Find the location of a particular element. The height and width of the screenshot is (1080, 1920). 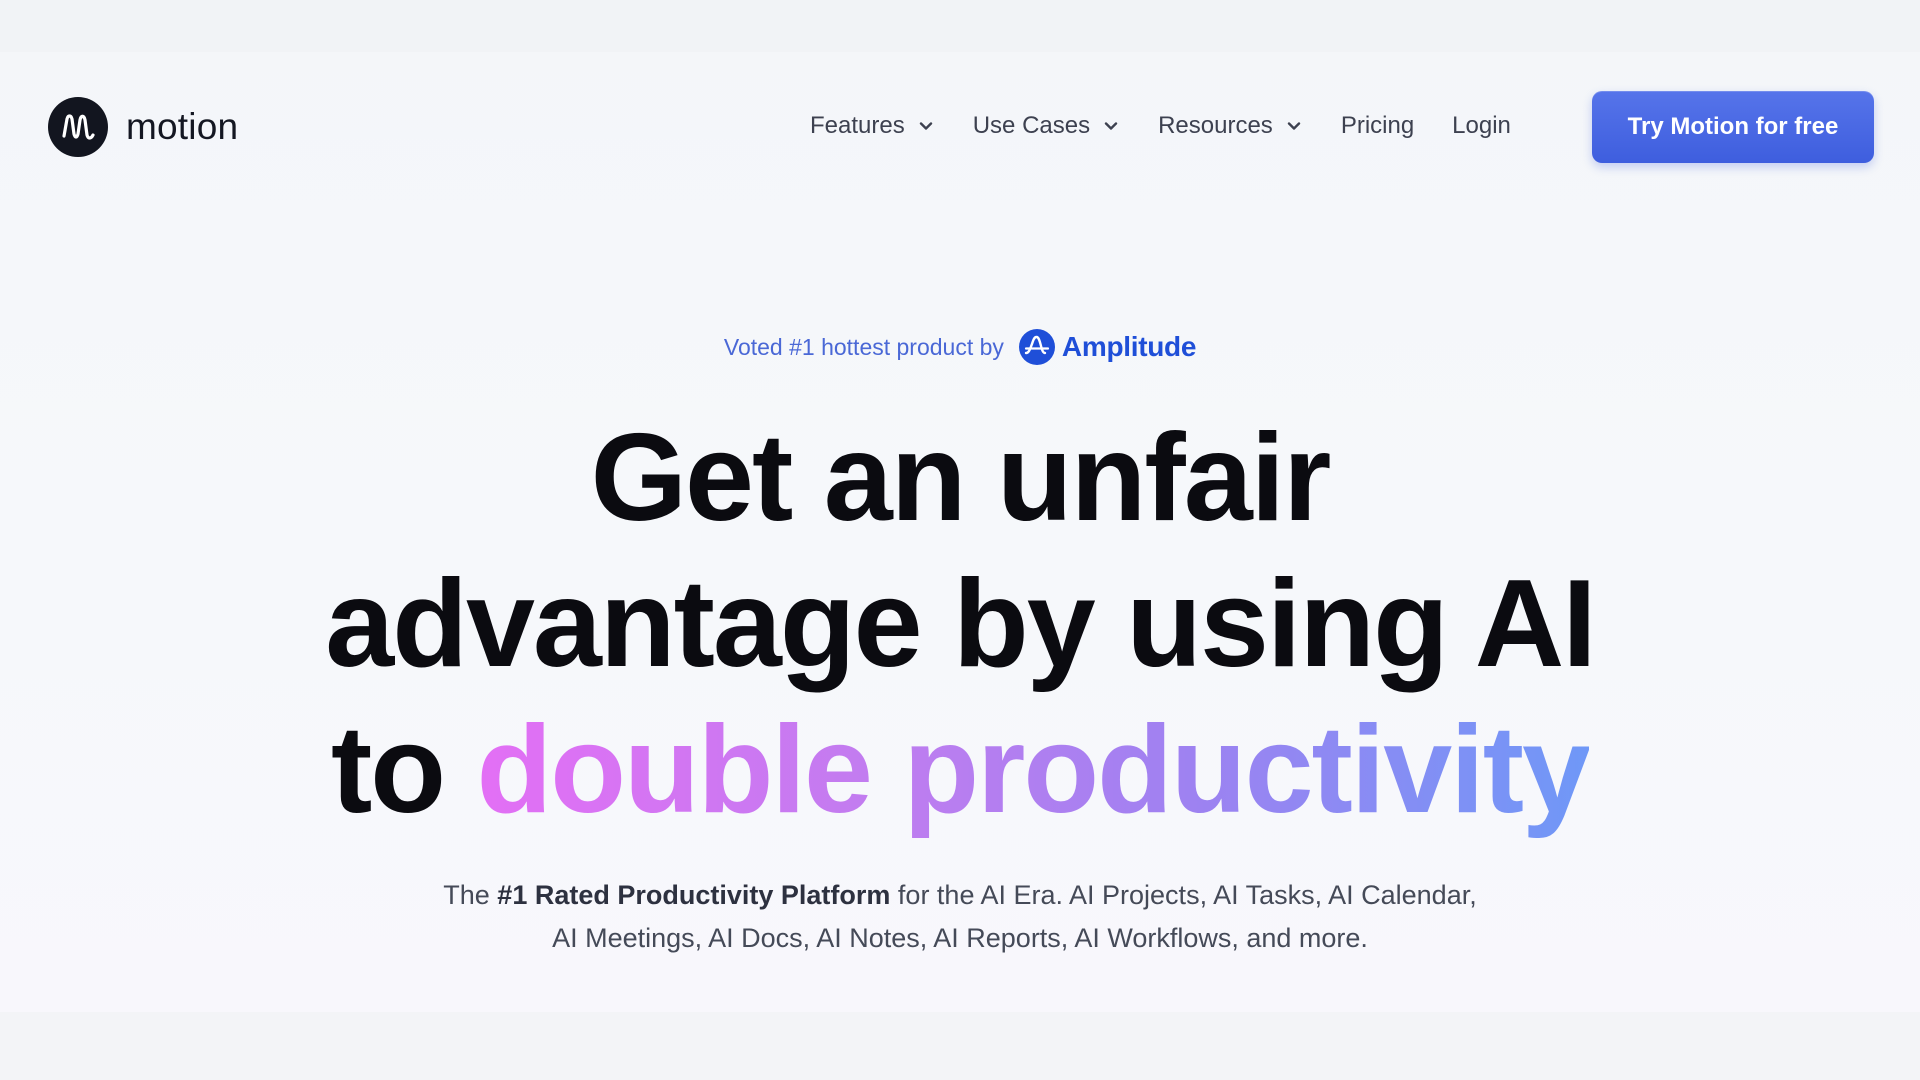

nav-item-resources: Resources is located at coordinates (1230, 126).